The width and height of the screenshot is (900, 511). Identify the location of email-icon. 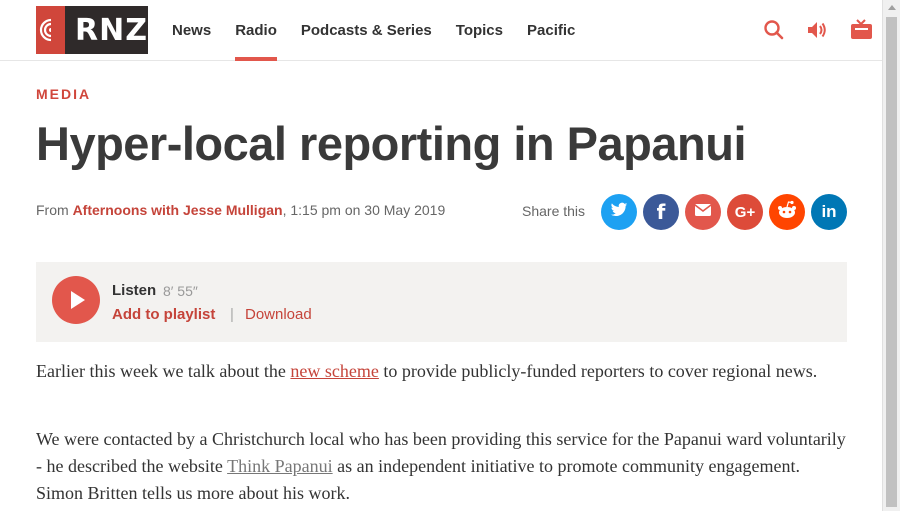
(703, 212).